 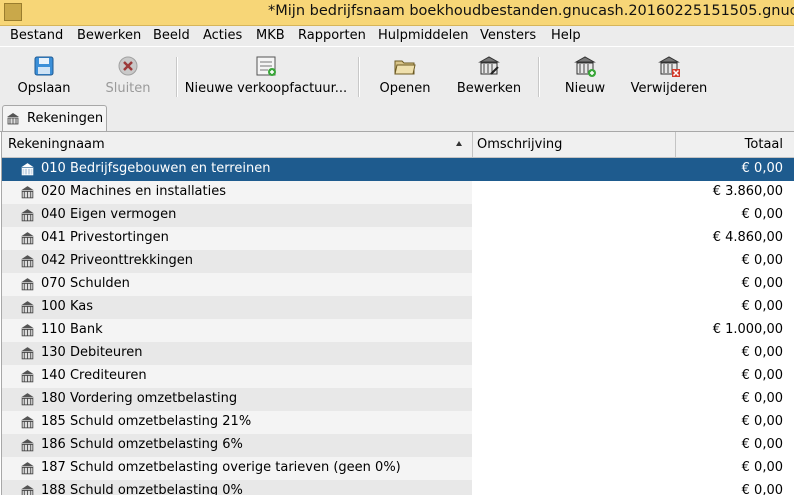 I want to click on account-total: € 3.860,00, so click(x=747, y=191).